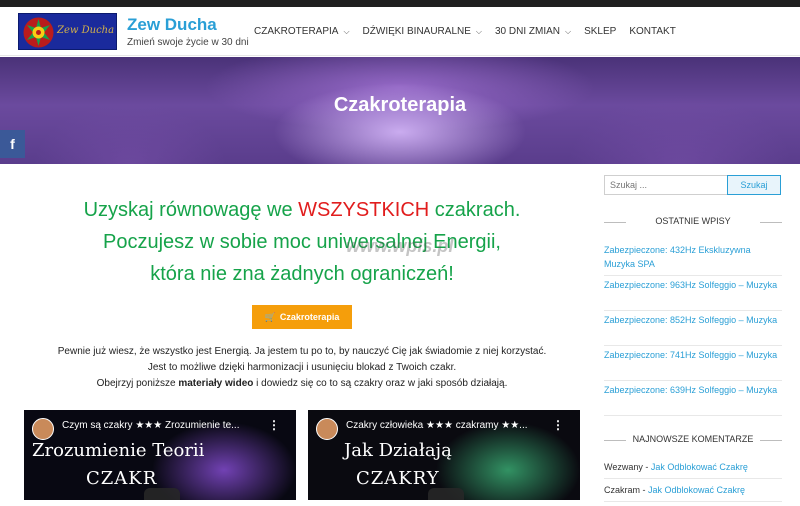  I want to click on site-tagline: Zmień swoje życie w 30 dni, so click(188, 42).